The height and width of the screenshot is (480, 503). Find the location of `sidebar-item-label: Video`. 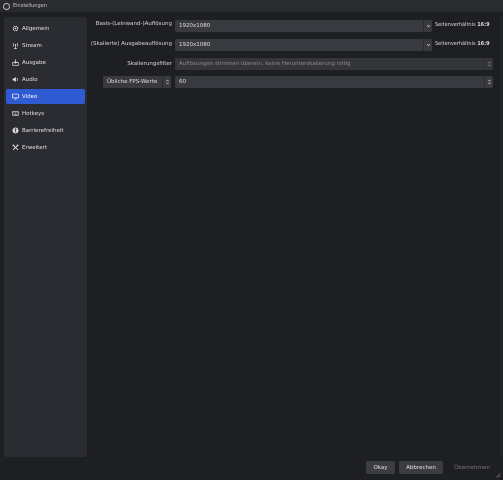

sidebar-item-label: Video is located at coordinates (30, 96).